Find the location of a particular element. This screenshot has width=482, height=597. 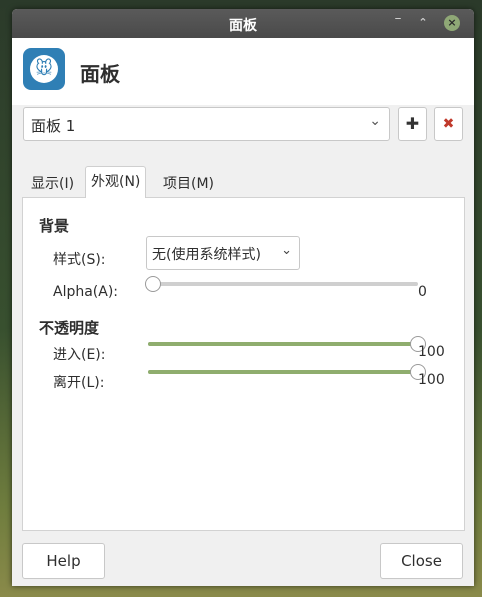

remove-panel-button: ✖ is located at coordinates (448, 124).